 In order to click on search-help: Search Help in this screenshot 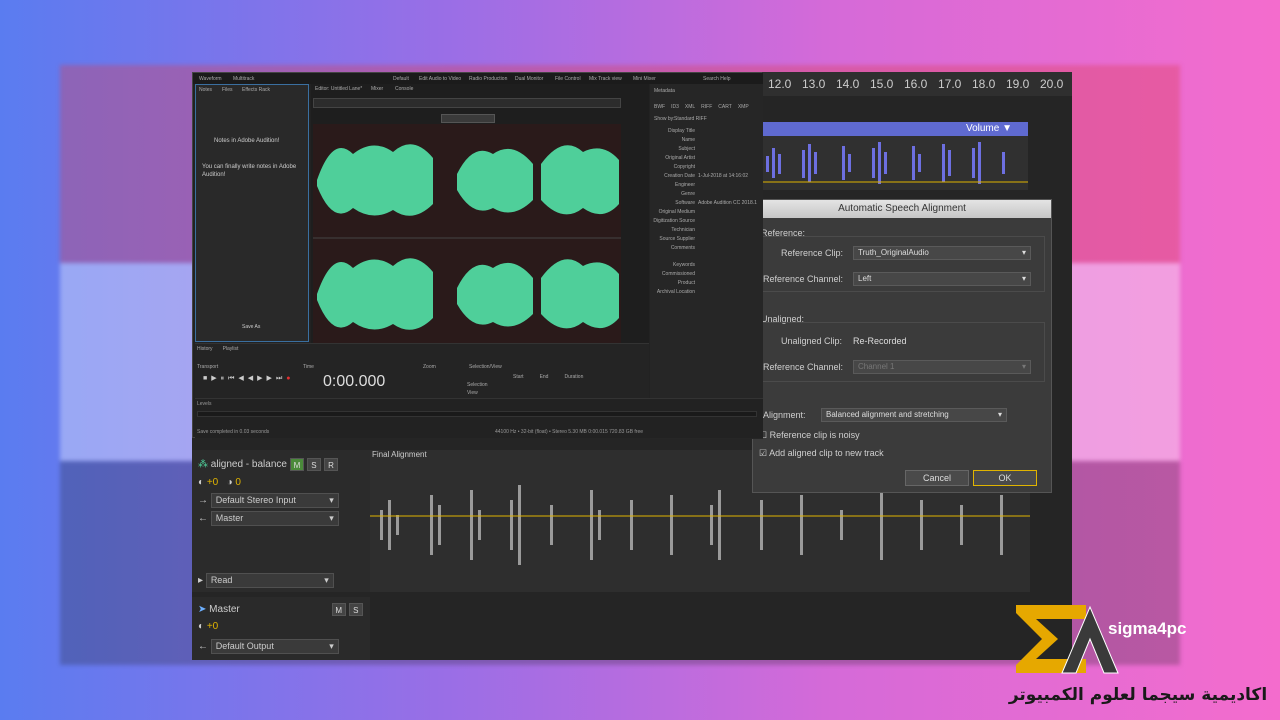, I will do `click(717, 79)`.